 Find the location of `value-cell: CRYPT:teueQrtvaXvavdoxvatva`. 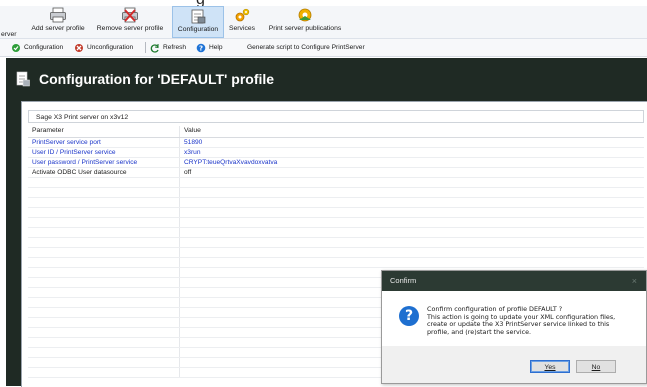

value-cell: CRYPT:teueQrtvaXvavdoxvatva is located at coordinates (412, 162).